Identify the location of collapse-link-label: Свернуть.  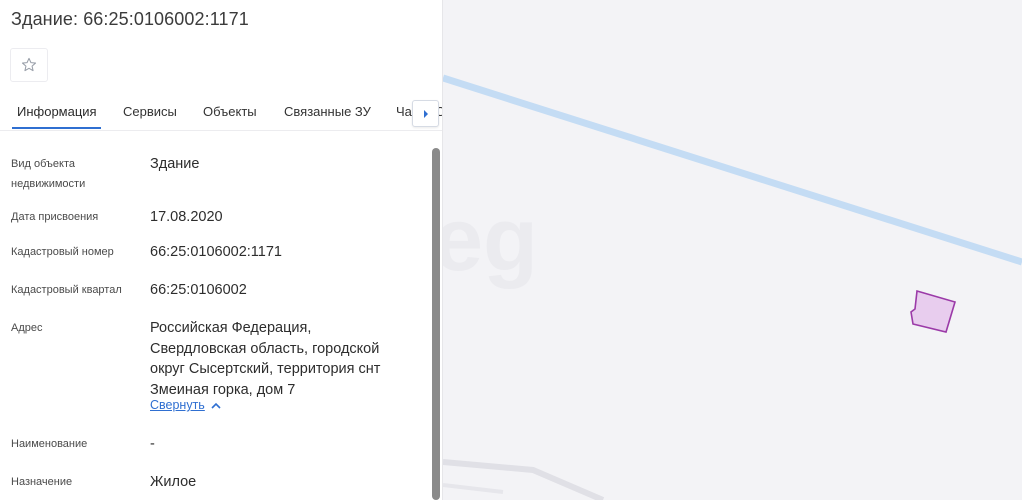
(177, 405).